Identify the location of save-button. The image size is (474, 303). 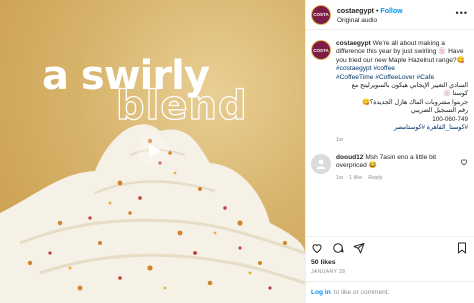
(462, 248).